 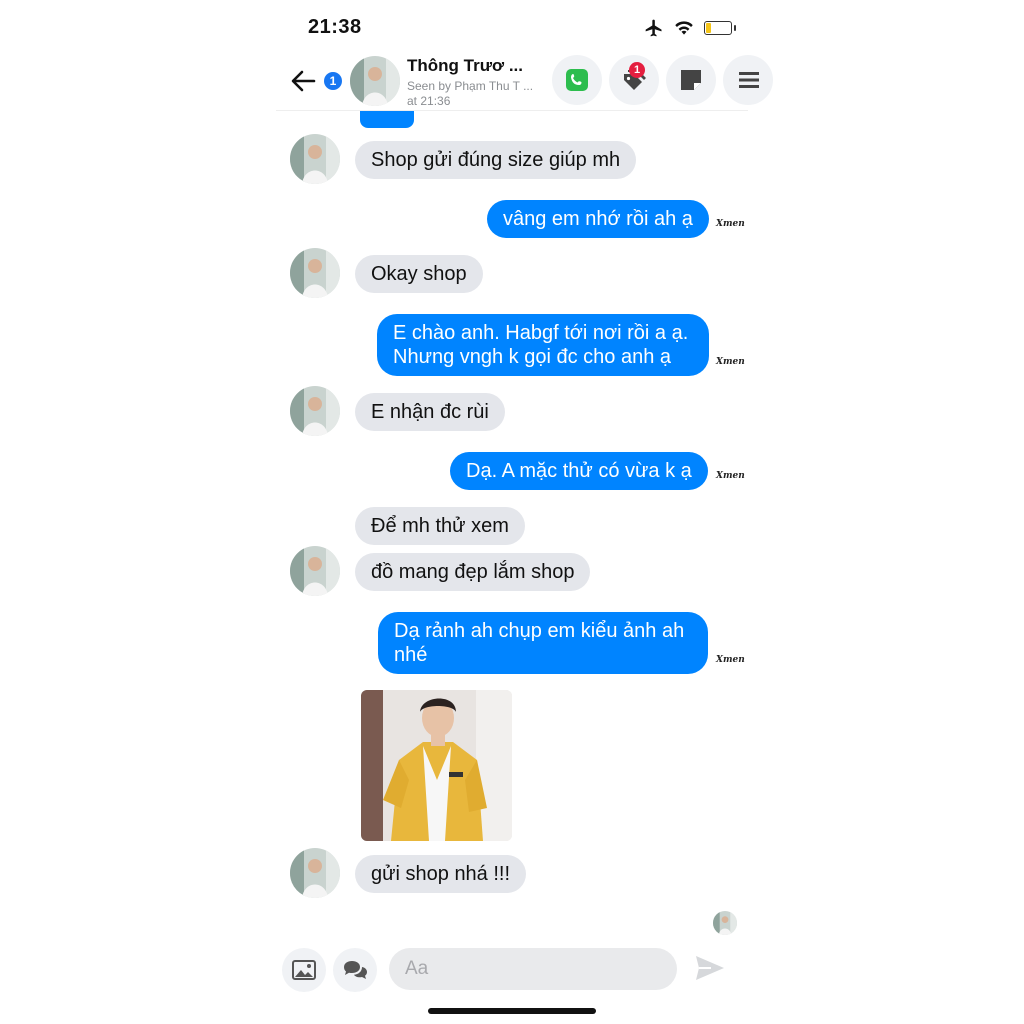 What do you see at coordinates (725, 923) in the screenshot?
I see `read-receipt-avatar` at bounding box center [725, 923].